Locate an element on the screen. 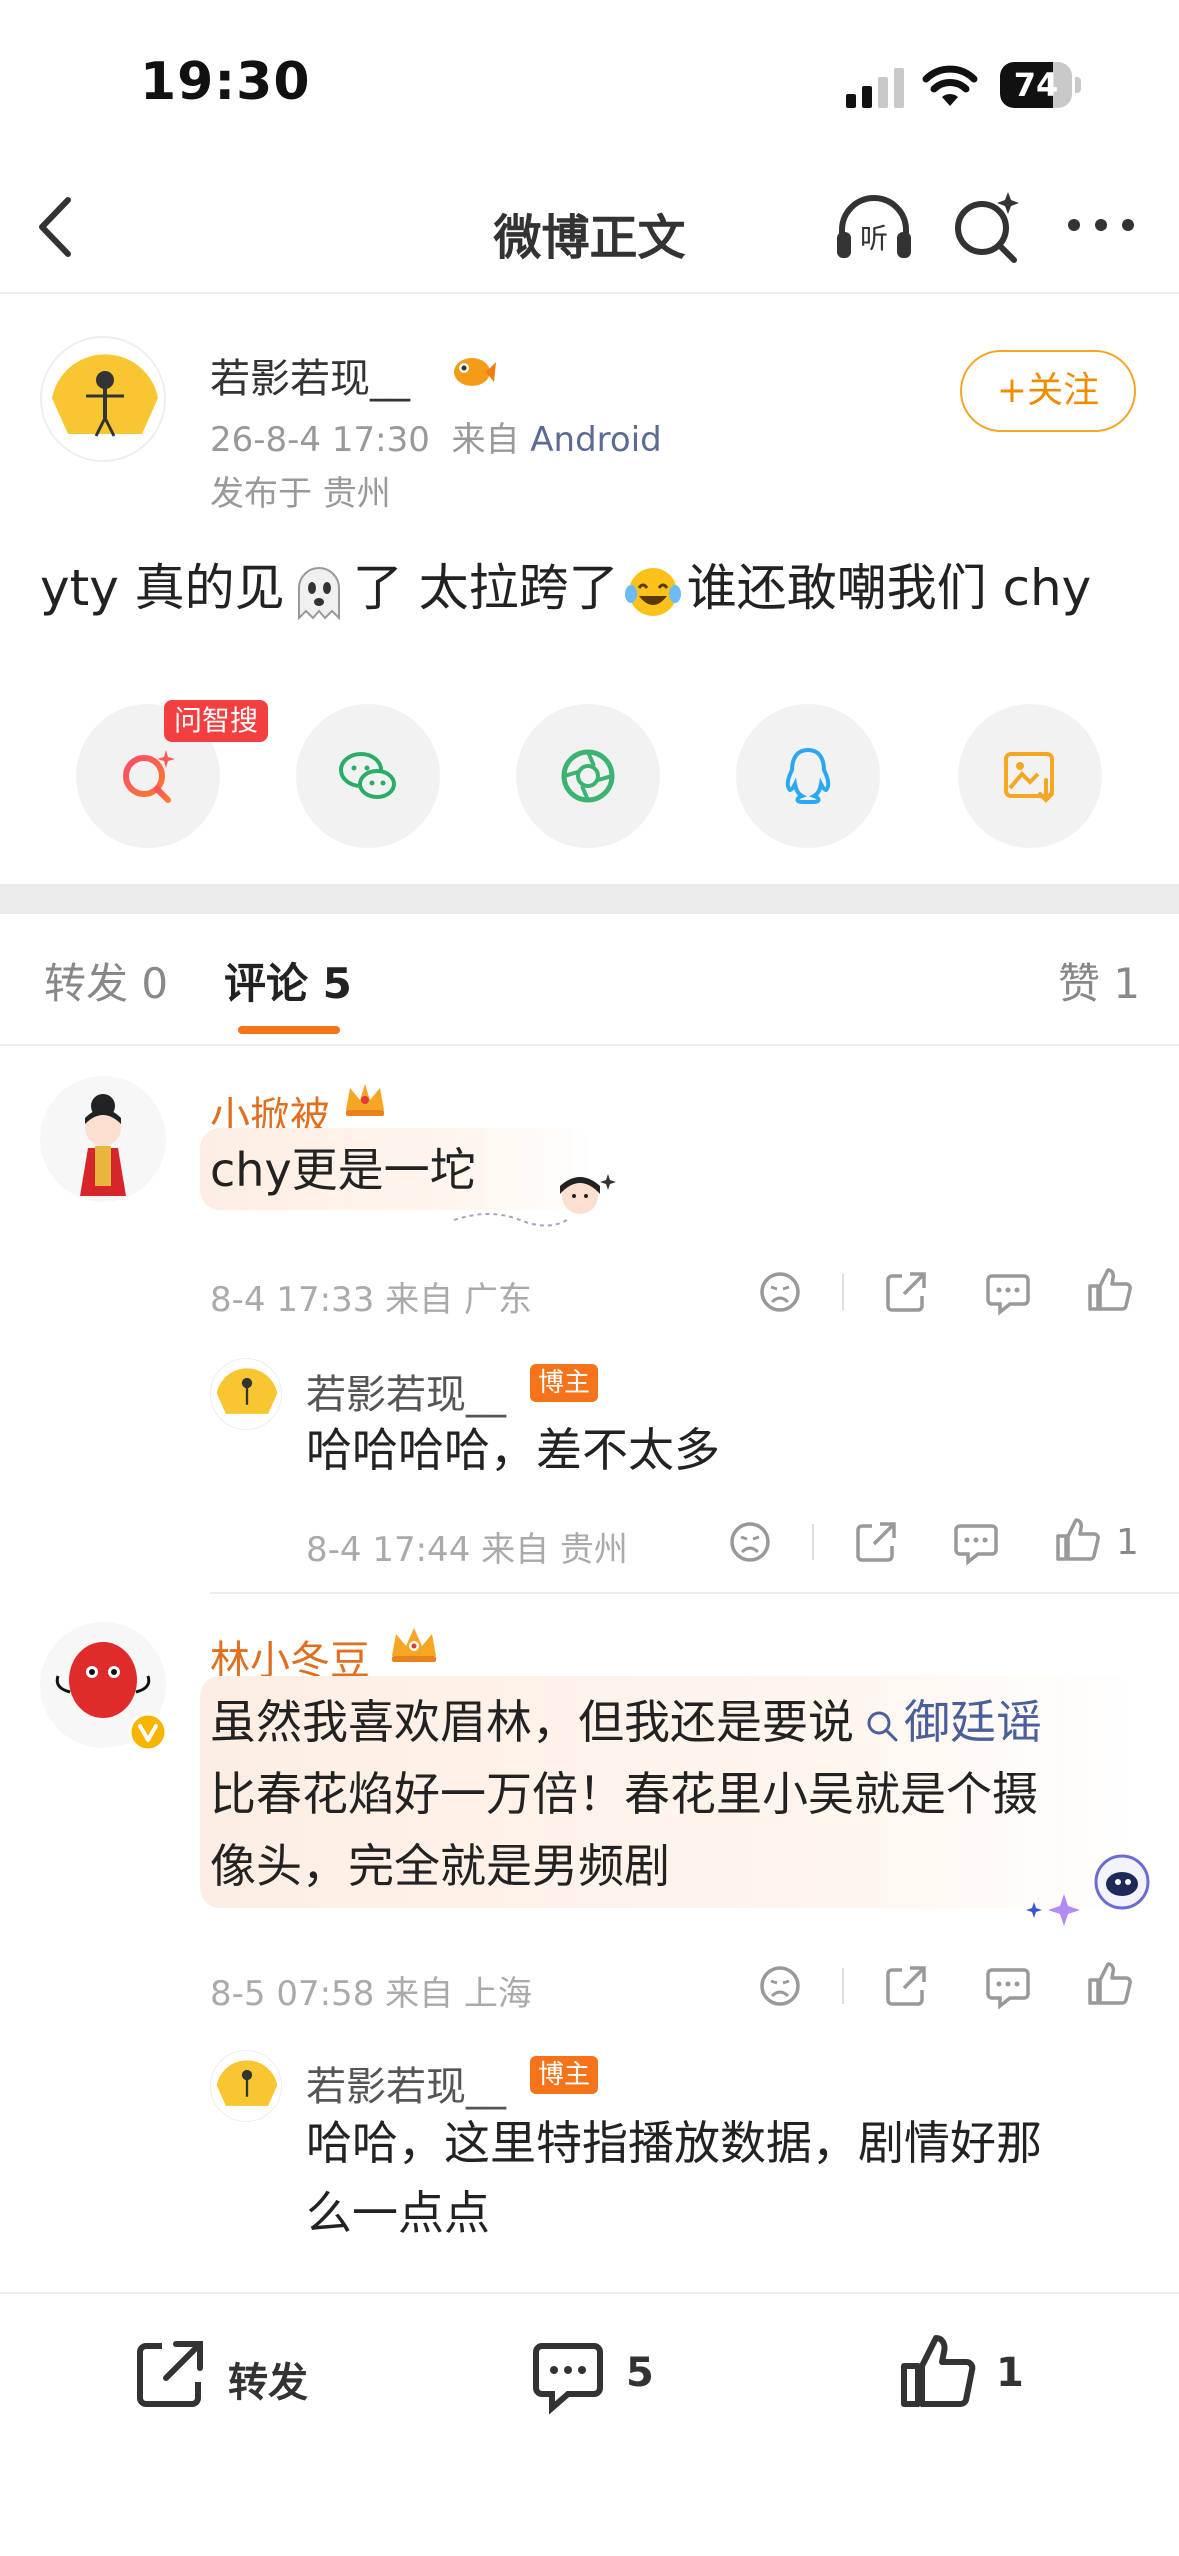 The height and width of the screenshot is (2556, 1179). comment-text-line: 虽然我喜欢眉林，但我还是要说 is located at coordinates (532, 1722).